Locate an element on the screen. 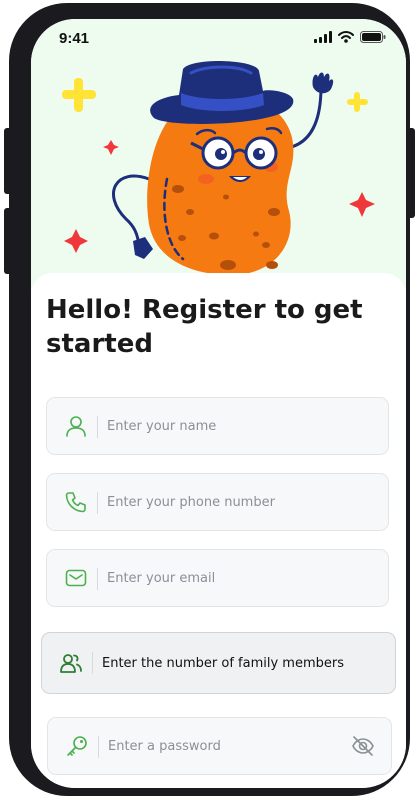 This screenshot has width=420, height=800. email-field is located at coordinates (217, 578).